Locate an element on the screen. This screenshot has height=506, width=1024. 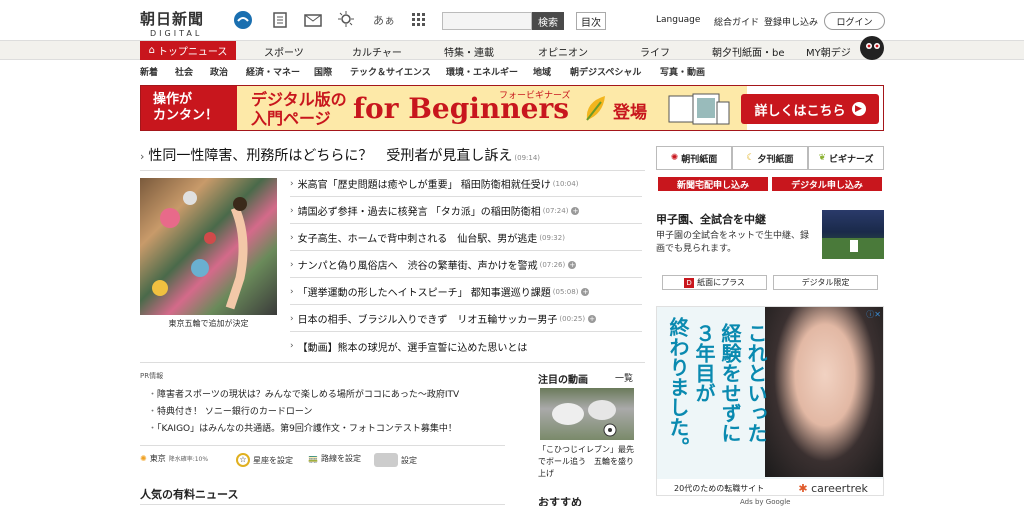
morning-paper-button: ✺ 朝刊紙面 is located at coordinates (694, 158).